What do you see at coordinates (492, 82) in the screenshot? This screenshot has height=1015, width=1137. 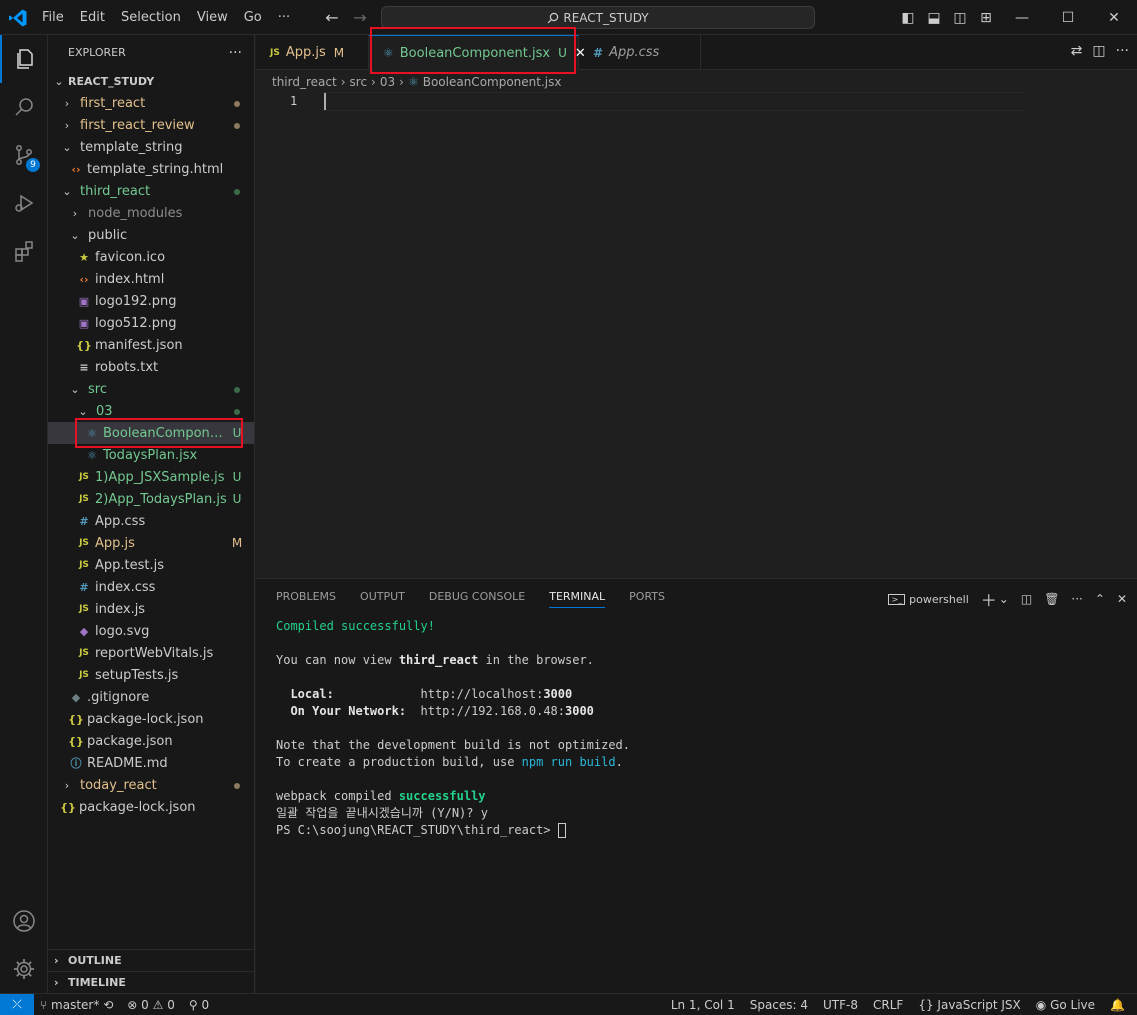 I see `breadcrumb-item: BooleanComponent.jsx` at bounding box center [492, 82].